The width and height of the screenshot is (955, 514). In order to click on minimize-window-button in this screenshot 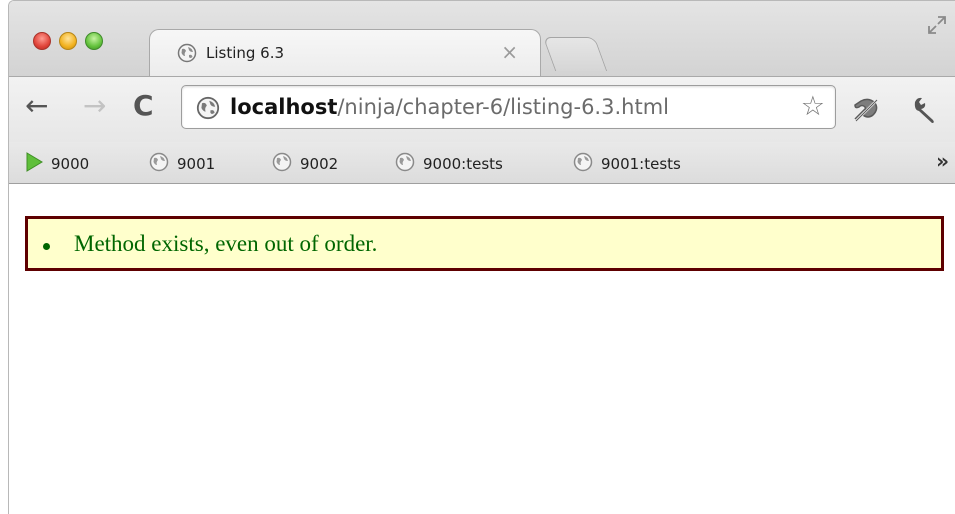, I will do `click(68, 41)`.